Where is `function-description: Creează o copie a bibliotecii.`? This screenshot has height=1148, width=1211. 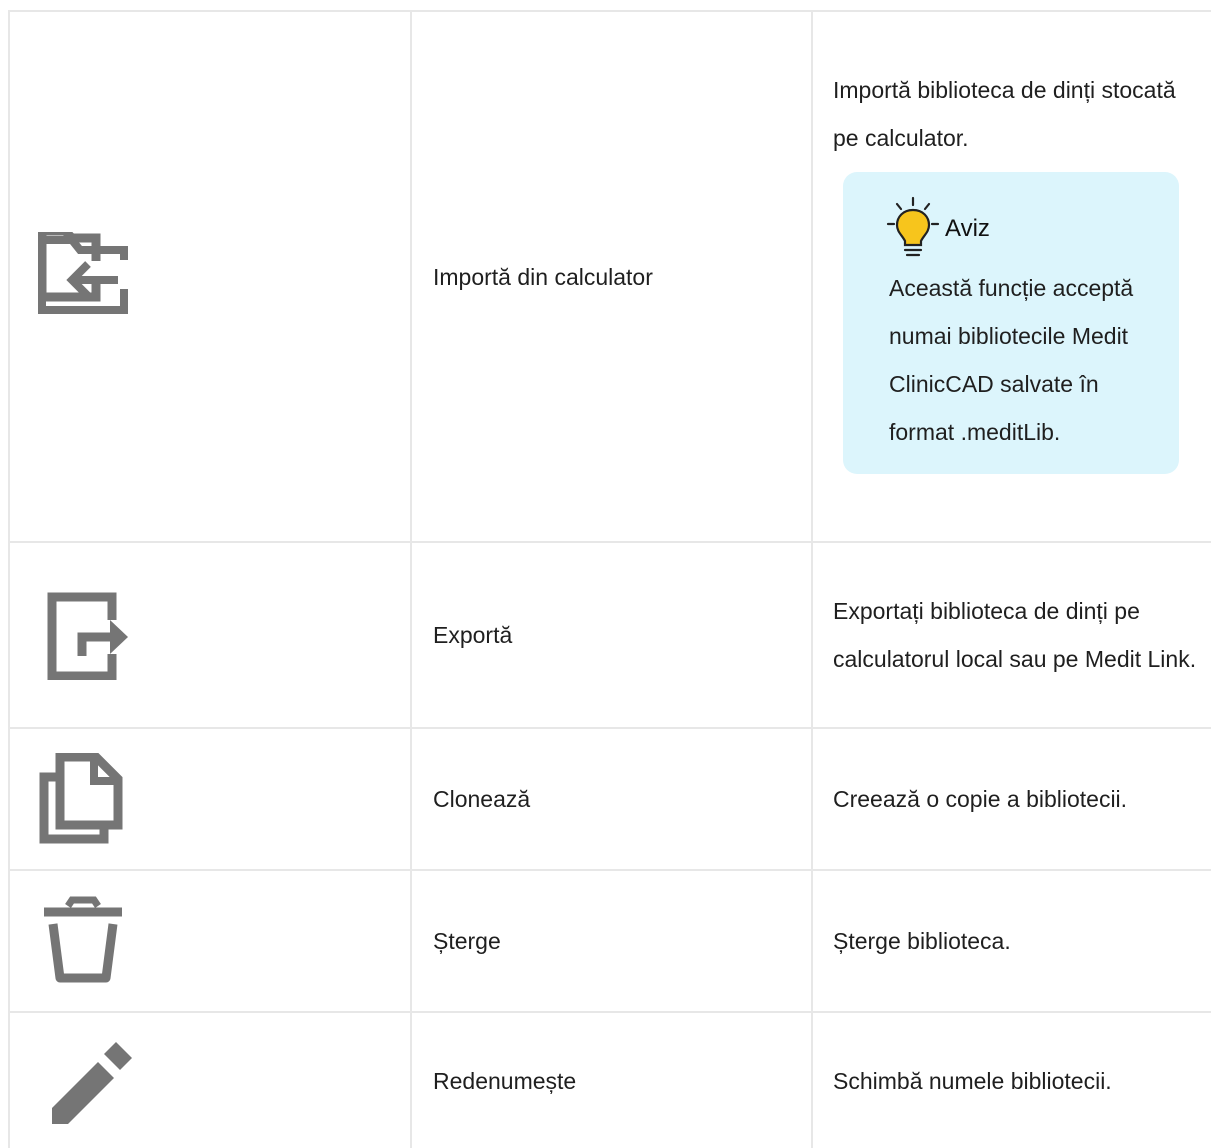 function-description: Creează o copie a bibliotecii. is located at coordinates (1011, 799).